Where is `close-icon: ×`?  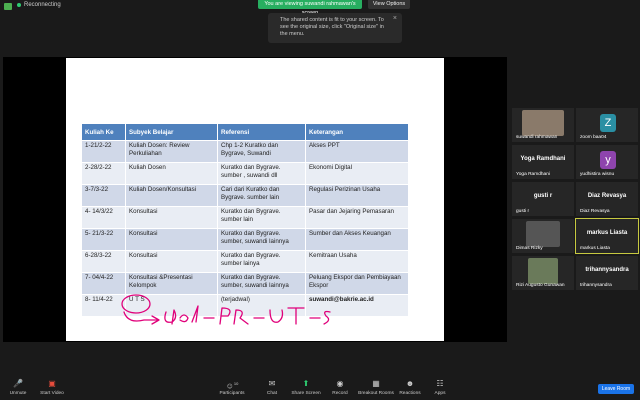 close-icon: × is located at coordinates (395, 18).